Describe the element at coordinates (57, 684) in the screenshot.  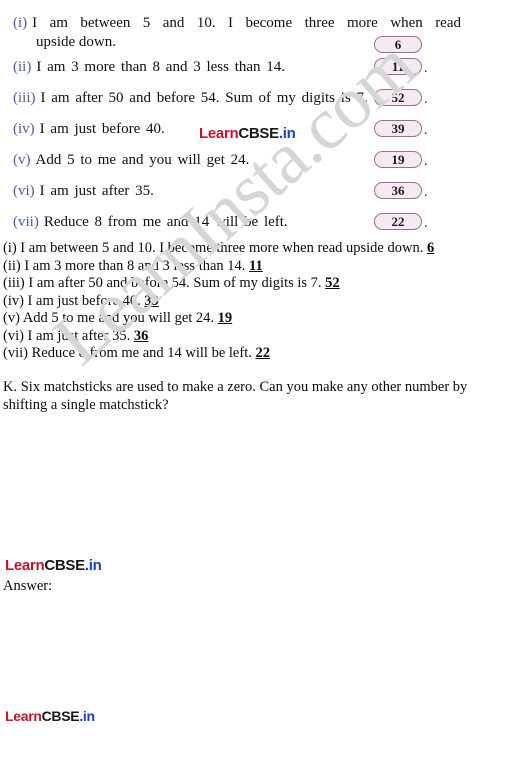
I see `matchstick-six-figure` at that location.